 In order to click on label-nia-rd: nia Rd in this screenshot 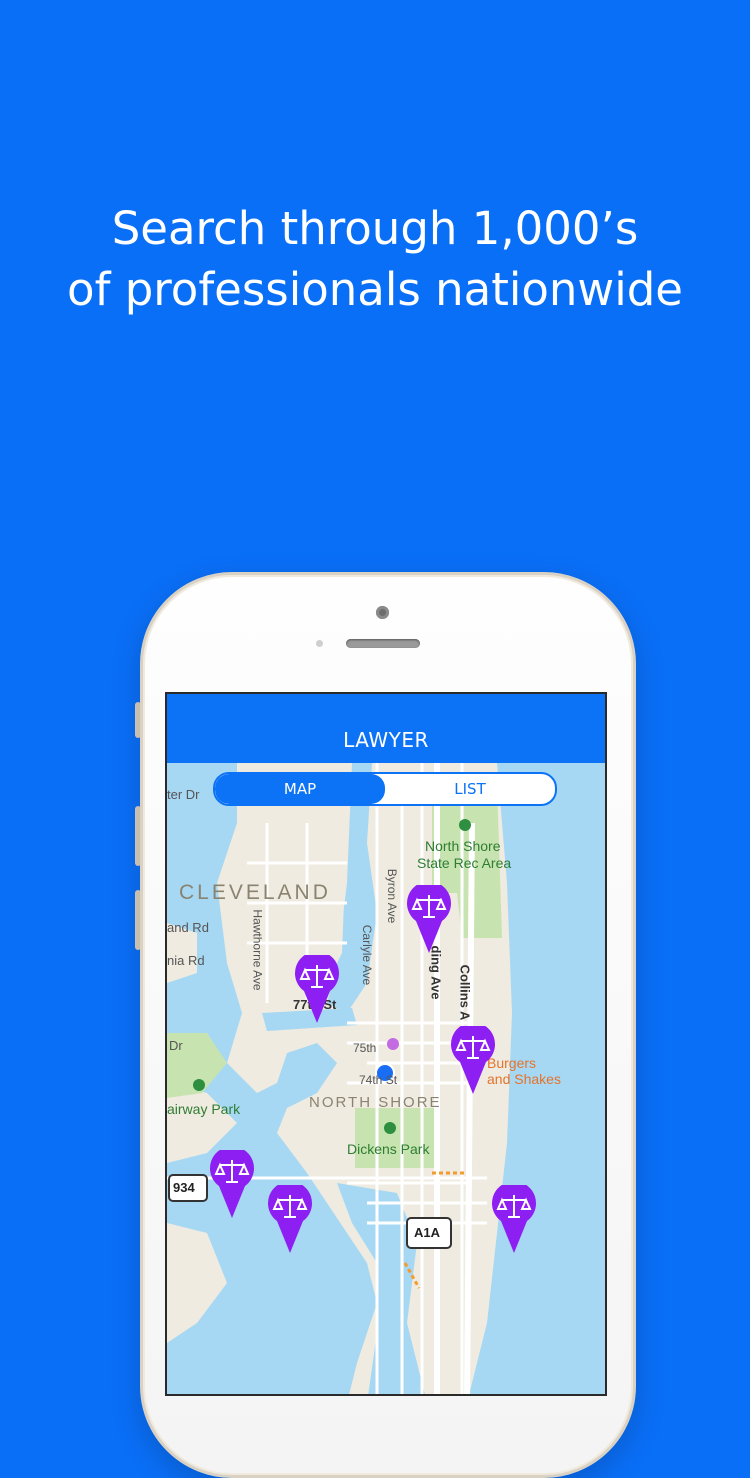, I will do `click(186, 960)`.